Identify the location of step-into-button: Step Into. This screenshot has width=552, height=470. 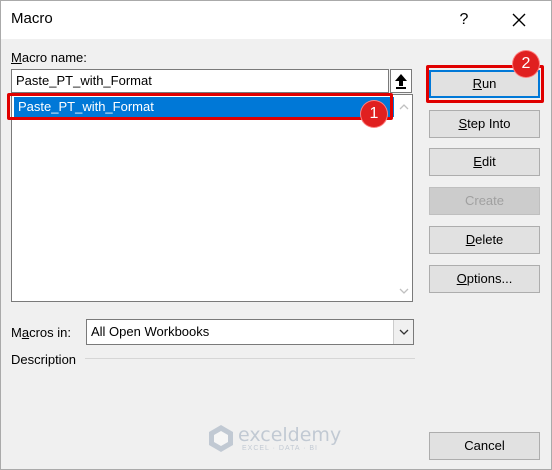
(484, 124).